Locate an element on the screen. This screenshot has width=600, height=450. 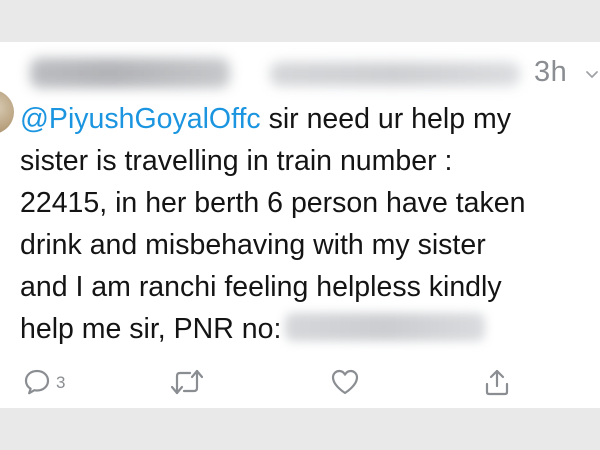
tweet-line: sister is travelling in train number : is located at coordinates (236, 161).